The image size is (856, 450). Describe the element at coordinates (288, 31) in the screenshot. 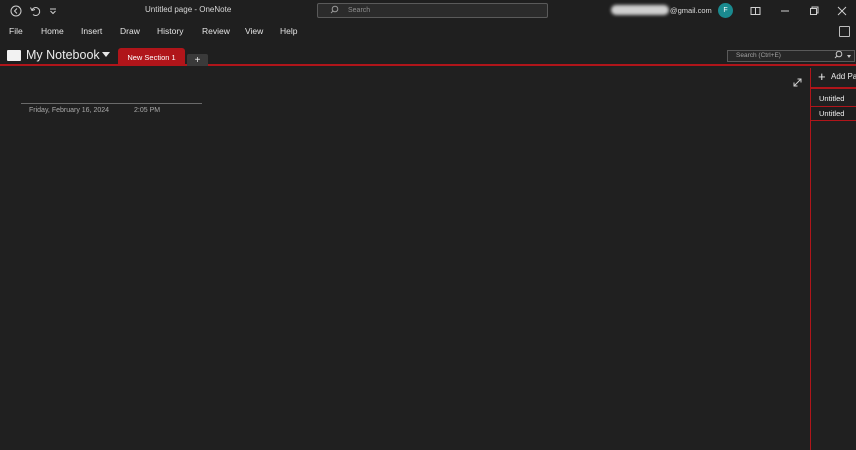

I see `tab-help: Help` at that location.